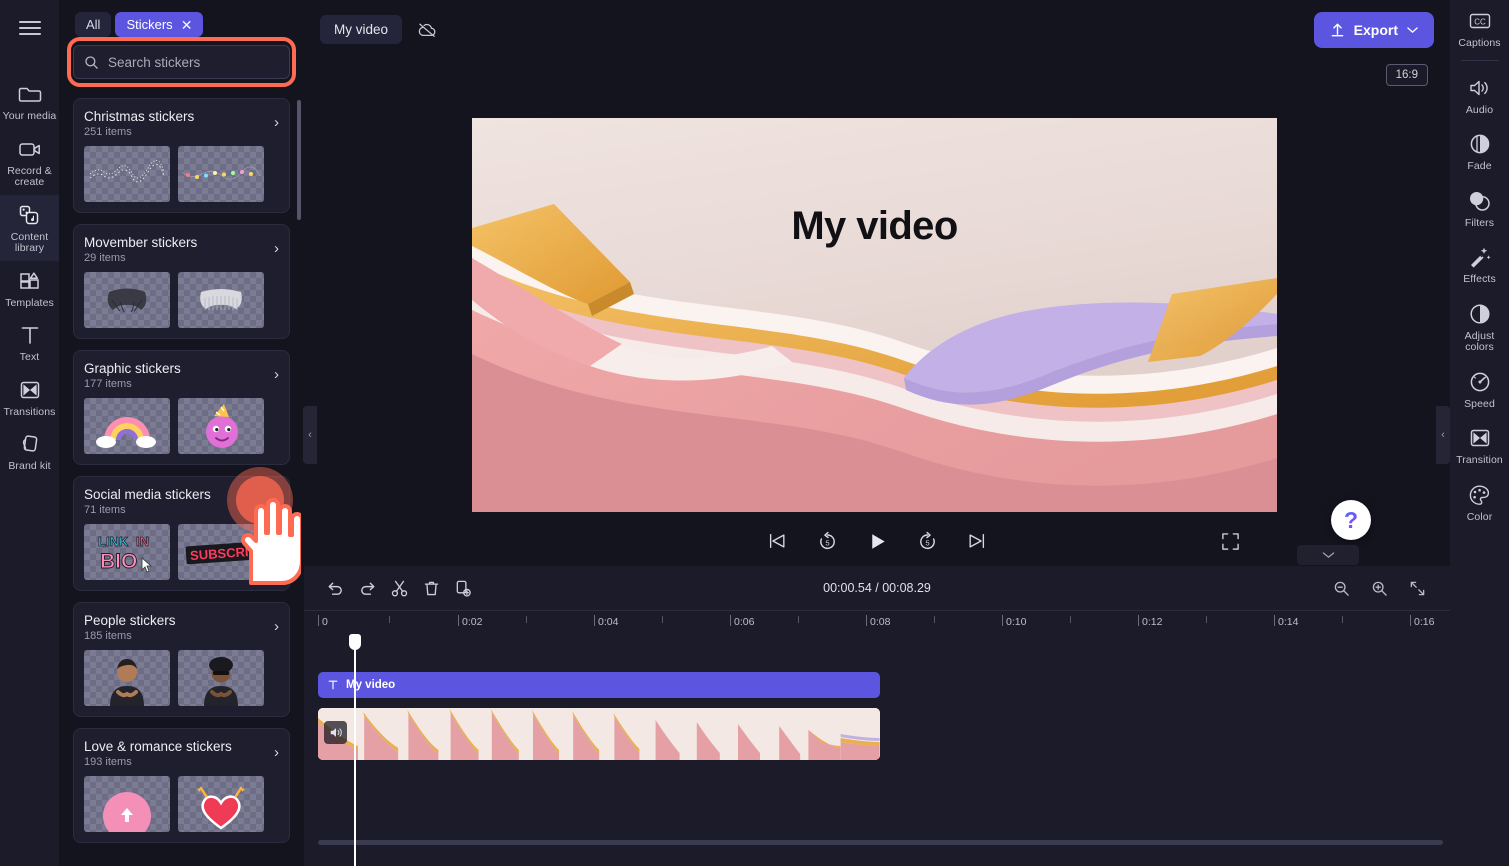 This screenshot has width=1509, height=866. Describe the element at coordinates (1288, 622) in the screenshot. I see `ruler-tick-label: 0:14` at that location.